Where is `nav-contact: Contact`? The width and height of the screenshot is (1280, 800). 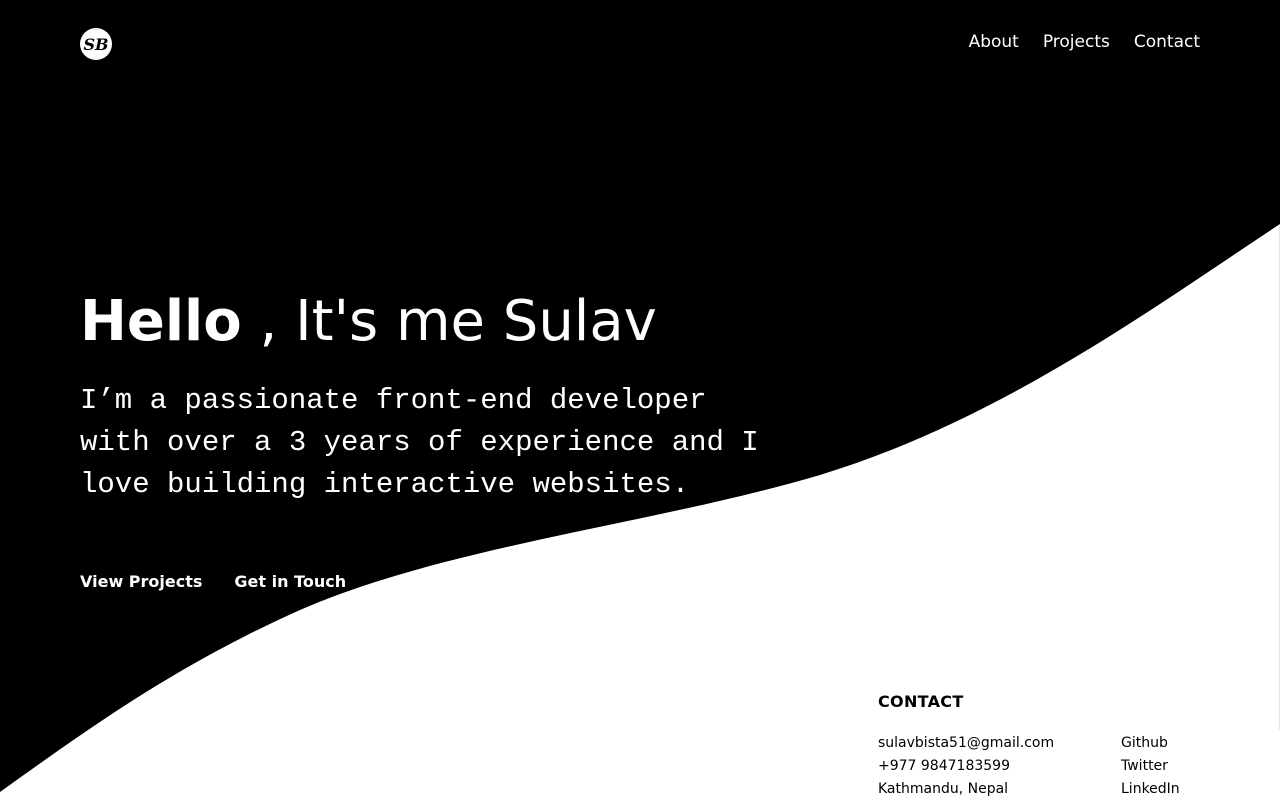 nav-contact: Contact is located at coordinates (1167, 42).